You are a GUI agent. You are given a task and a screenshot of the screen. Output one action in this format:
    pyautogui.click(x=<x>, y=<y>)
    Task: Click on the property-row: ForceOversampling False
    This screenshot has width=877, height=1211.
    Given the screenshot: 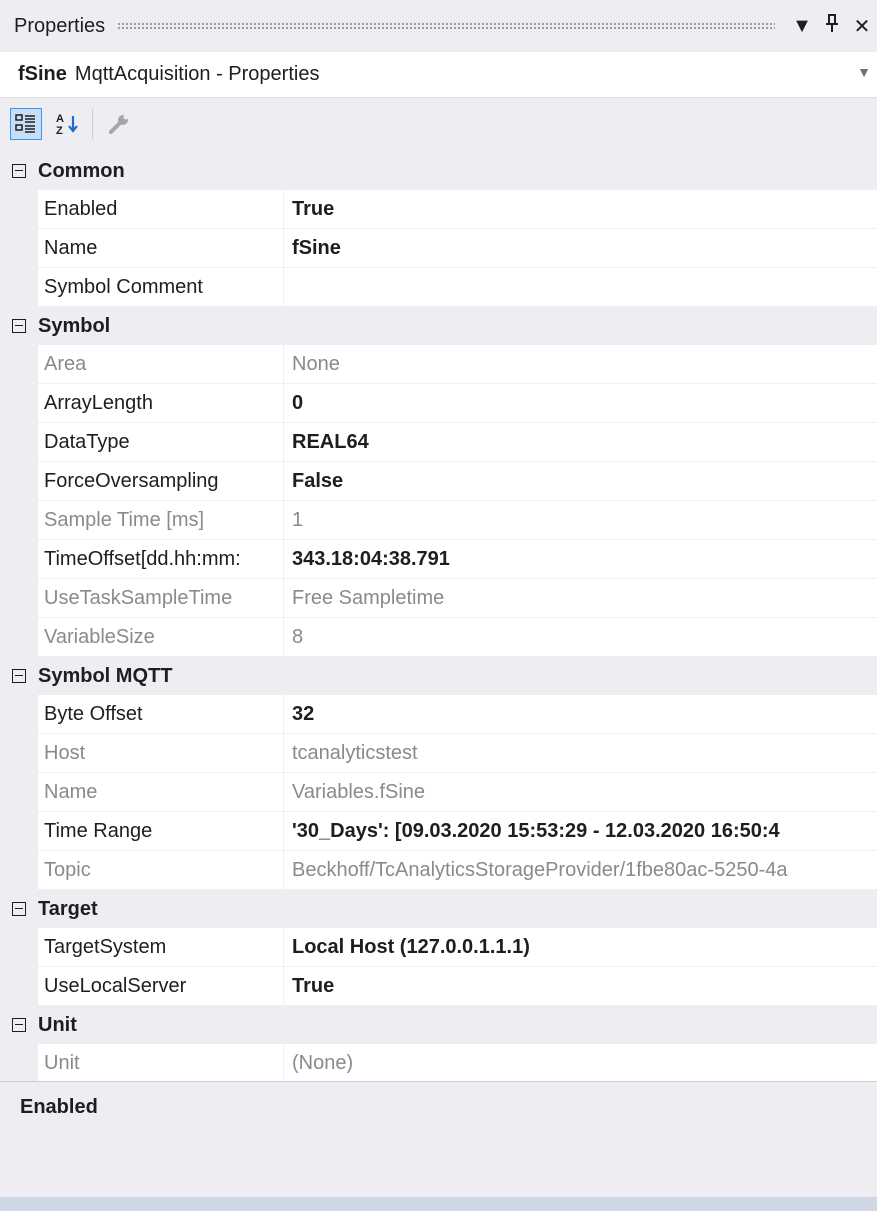 What is the action you would take?
    pyautogui.click(x=438, y=481)
    